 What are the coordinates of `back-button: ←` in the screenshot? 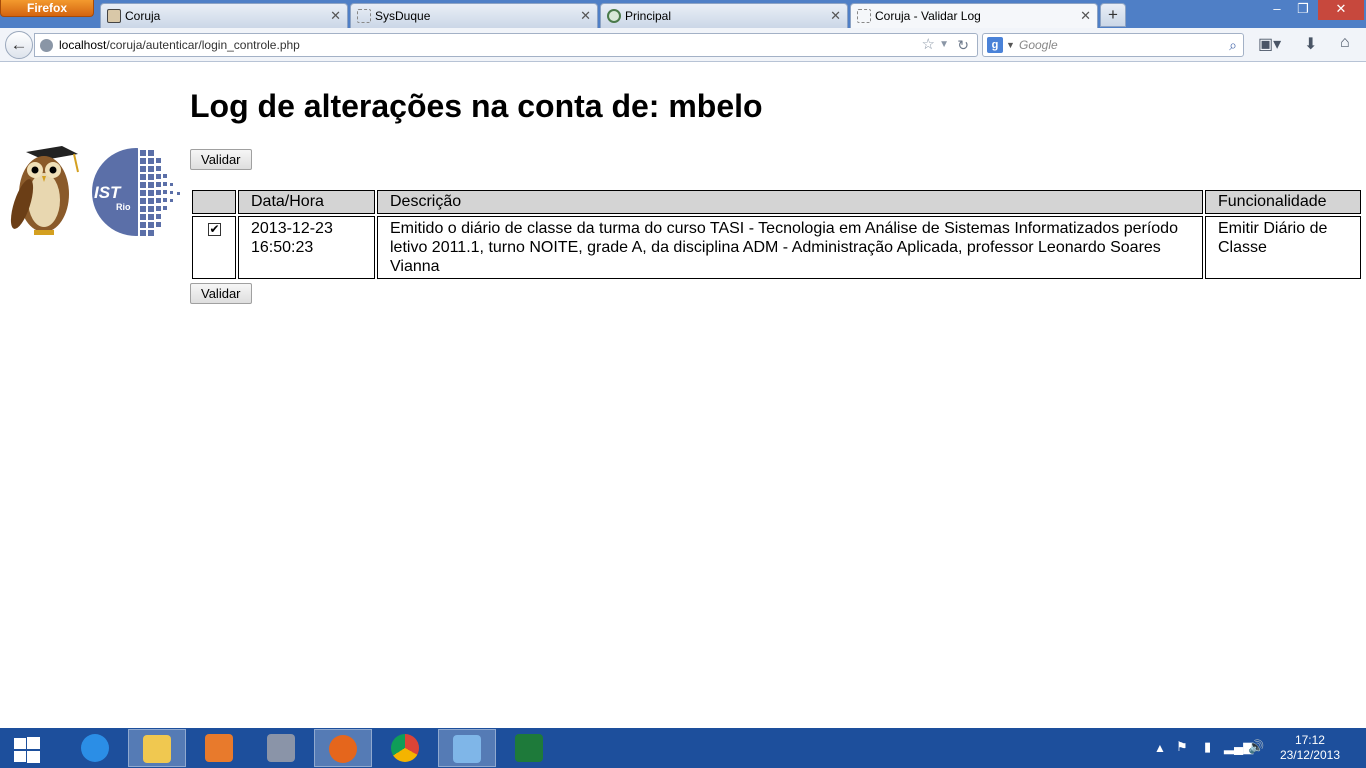 It's located at (19, 45).